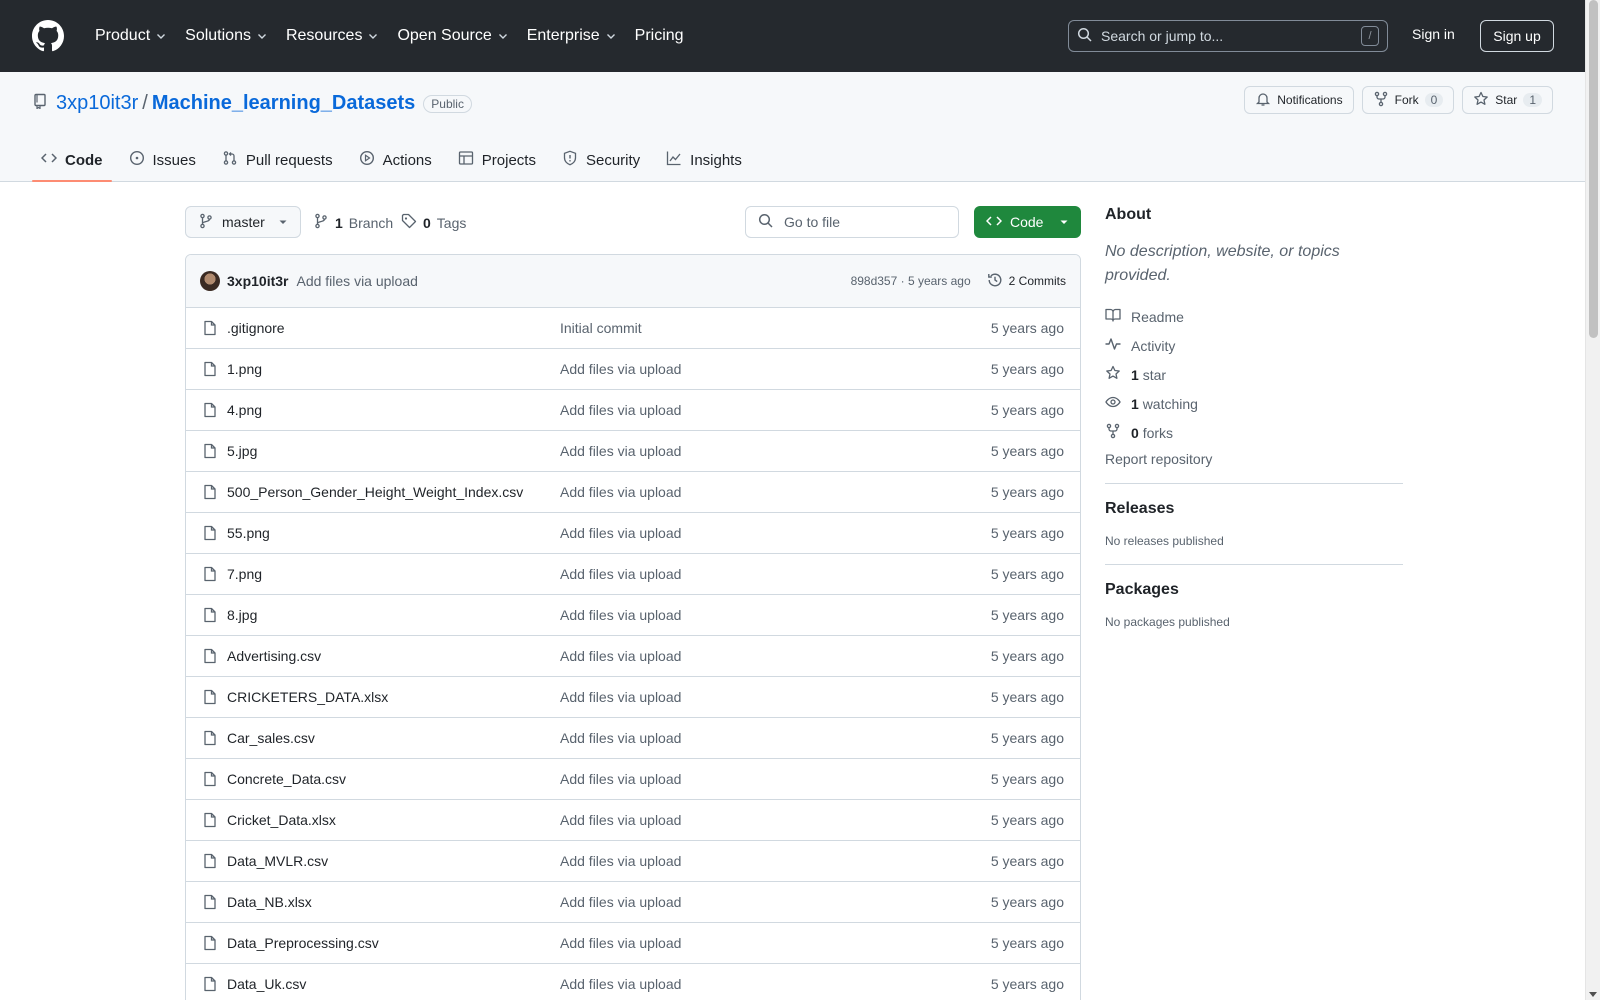  What do you see at coordinates (433, 222) in the screenshot?
I see `tags-link: 0 Tags` at bounding box center [433, 222].